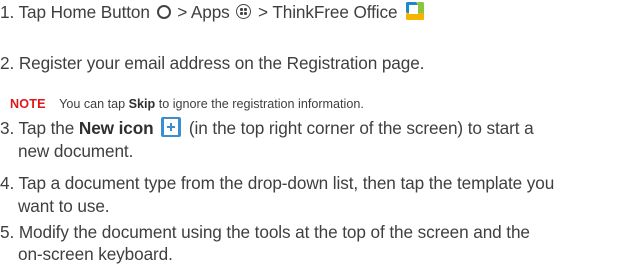 This screenshot has width=632, height=265. I want to click on step-1-number: 1., so click(7, 12).